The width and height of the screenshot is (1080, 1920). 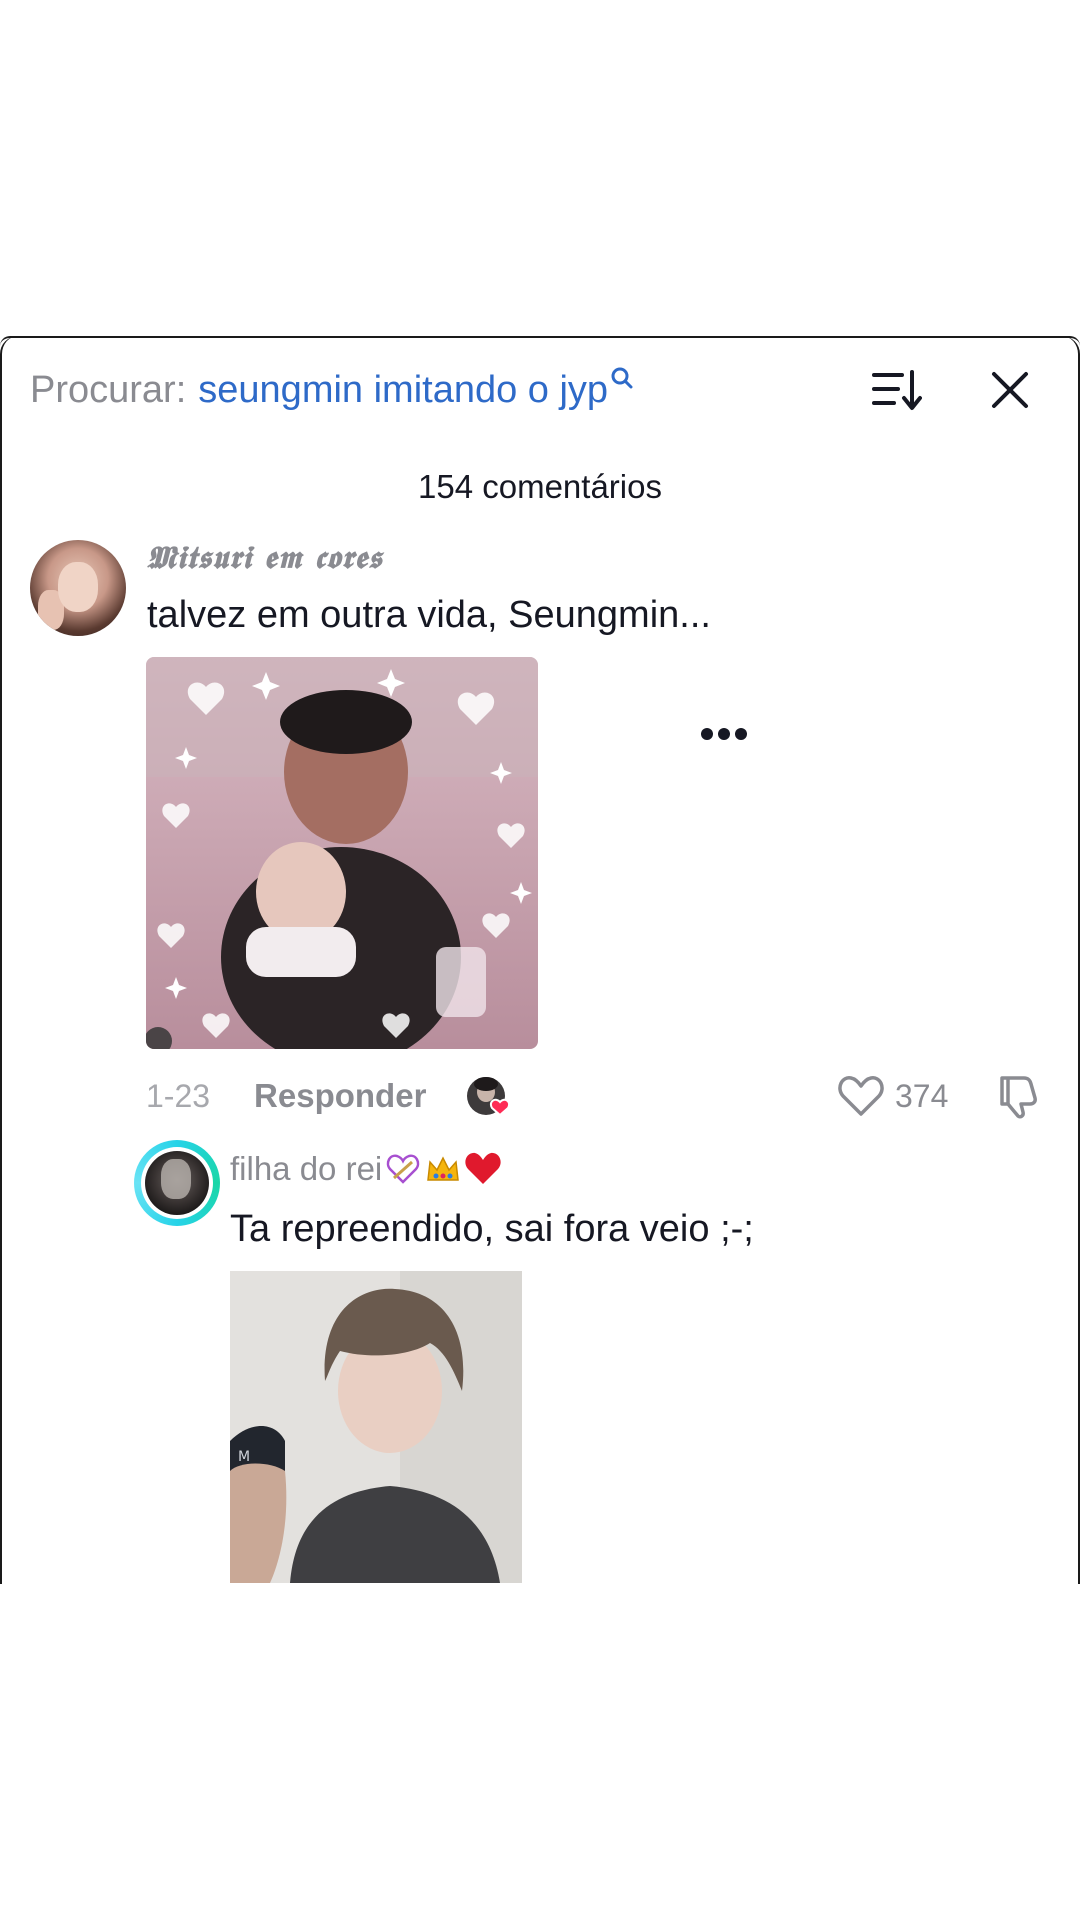 I want to click on comment-date: 1-23, so click(x=178, y=1095).